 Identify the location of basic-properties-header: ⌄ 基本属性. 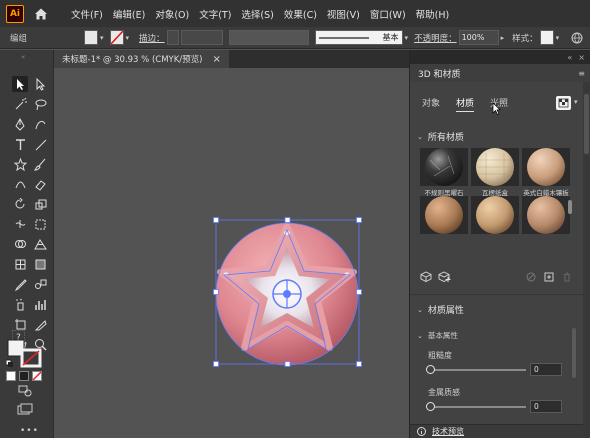
(437, 335).